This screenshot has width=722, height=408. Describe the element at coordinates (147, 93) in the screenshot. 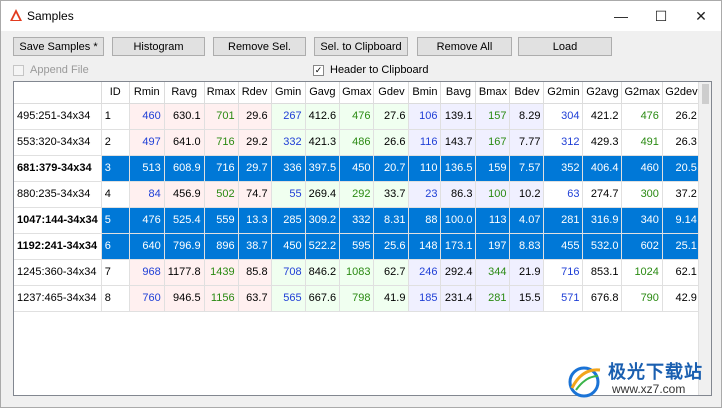

I see `column-header-rmin: Rmin` at that location.